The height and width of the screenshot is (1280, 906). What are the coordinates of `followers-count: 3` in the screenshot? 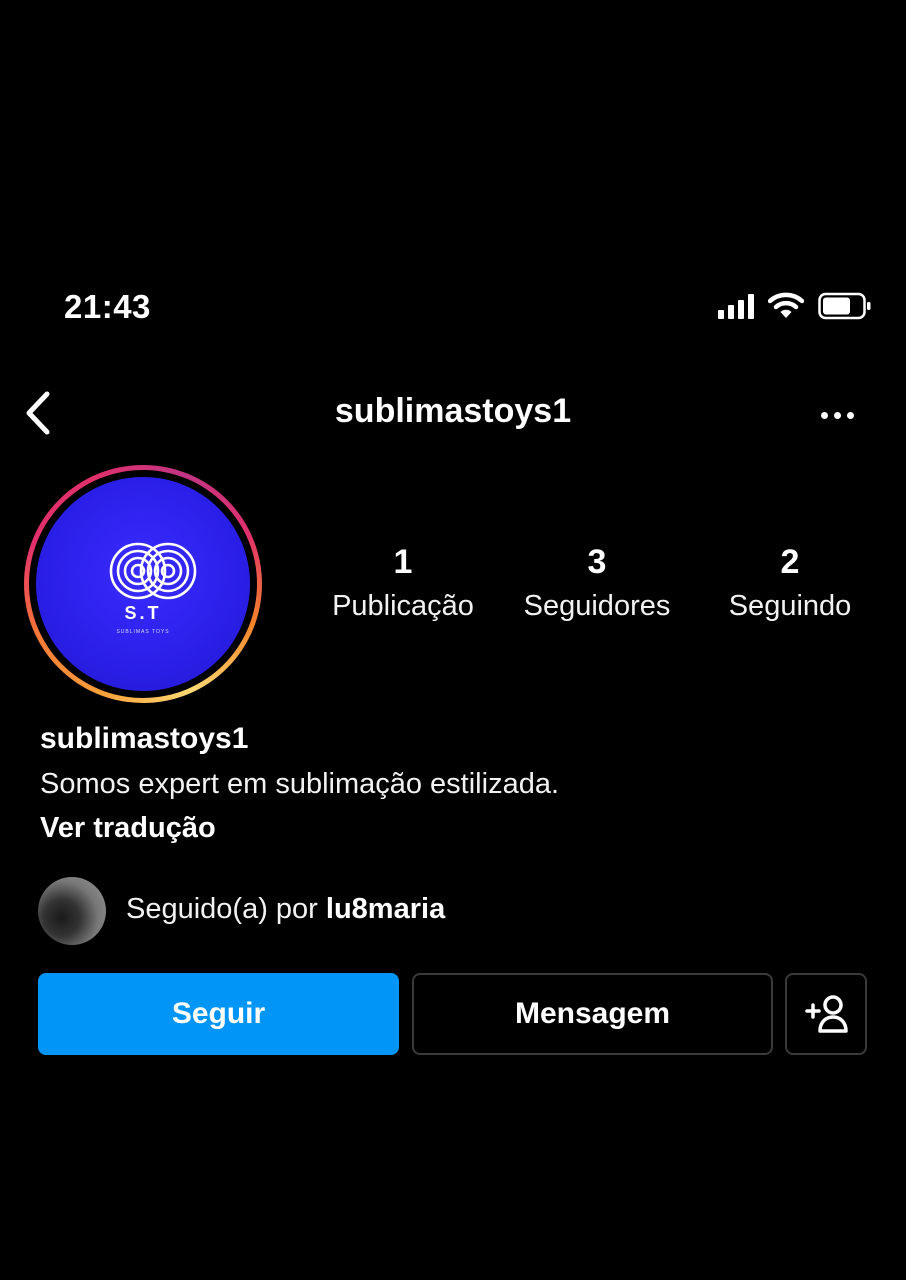 It's located at (597, 562).